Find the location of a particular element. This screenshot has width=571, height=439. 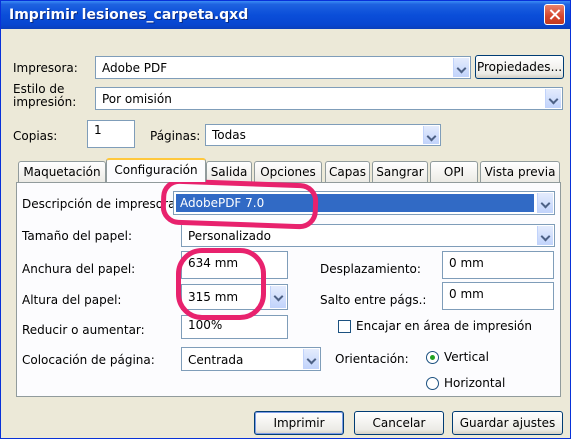

title-bar: Imprimir lesiones_carpeta.qxd is located at coordinates (285, 15).